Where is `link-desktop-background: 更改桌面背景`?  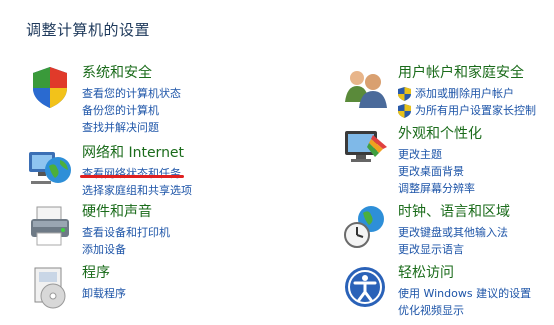
link-desktop-background: 更改桌面背景 is located at coordinates (440, 171).